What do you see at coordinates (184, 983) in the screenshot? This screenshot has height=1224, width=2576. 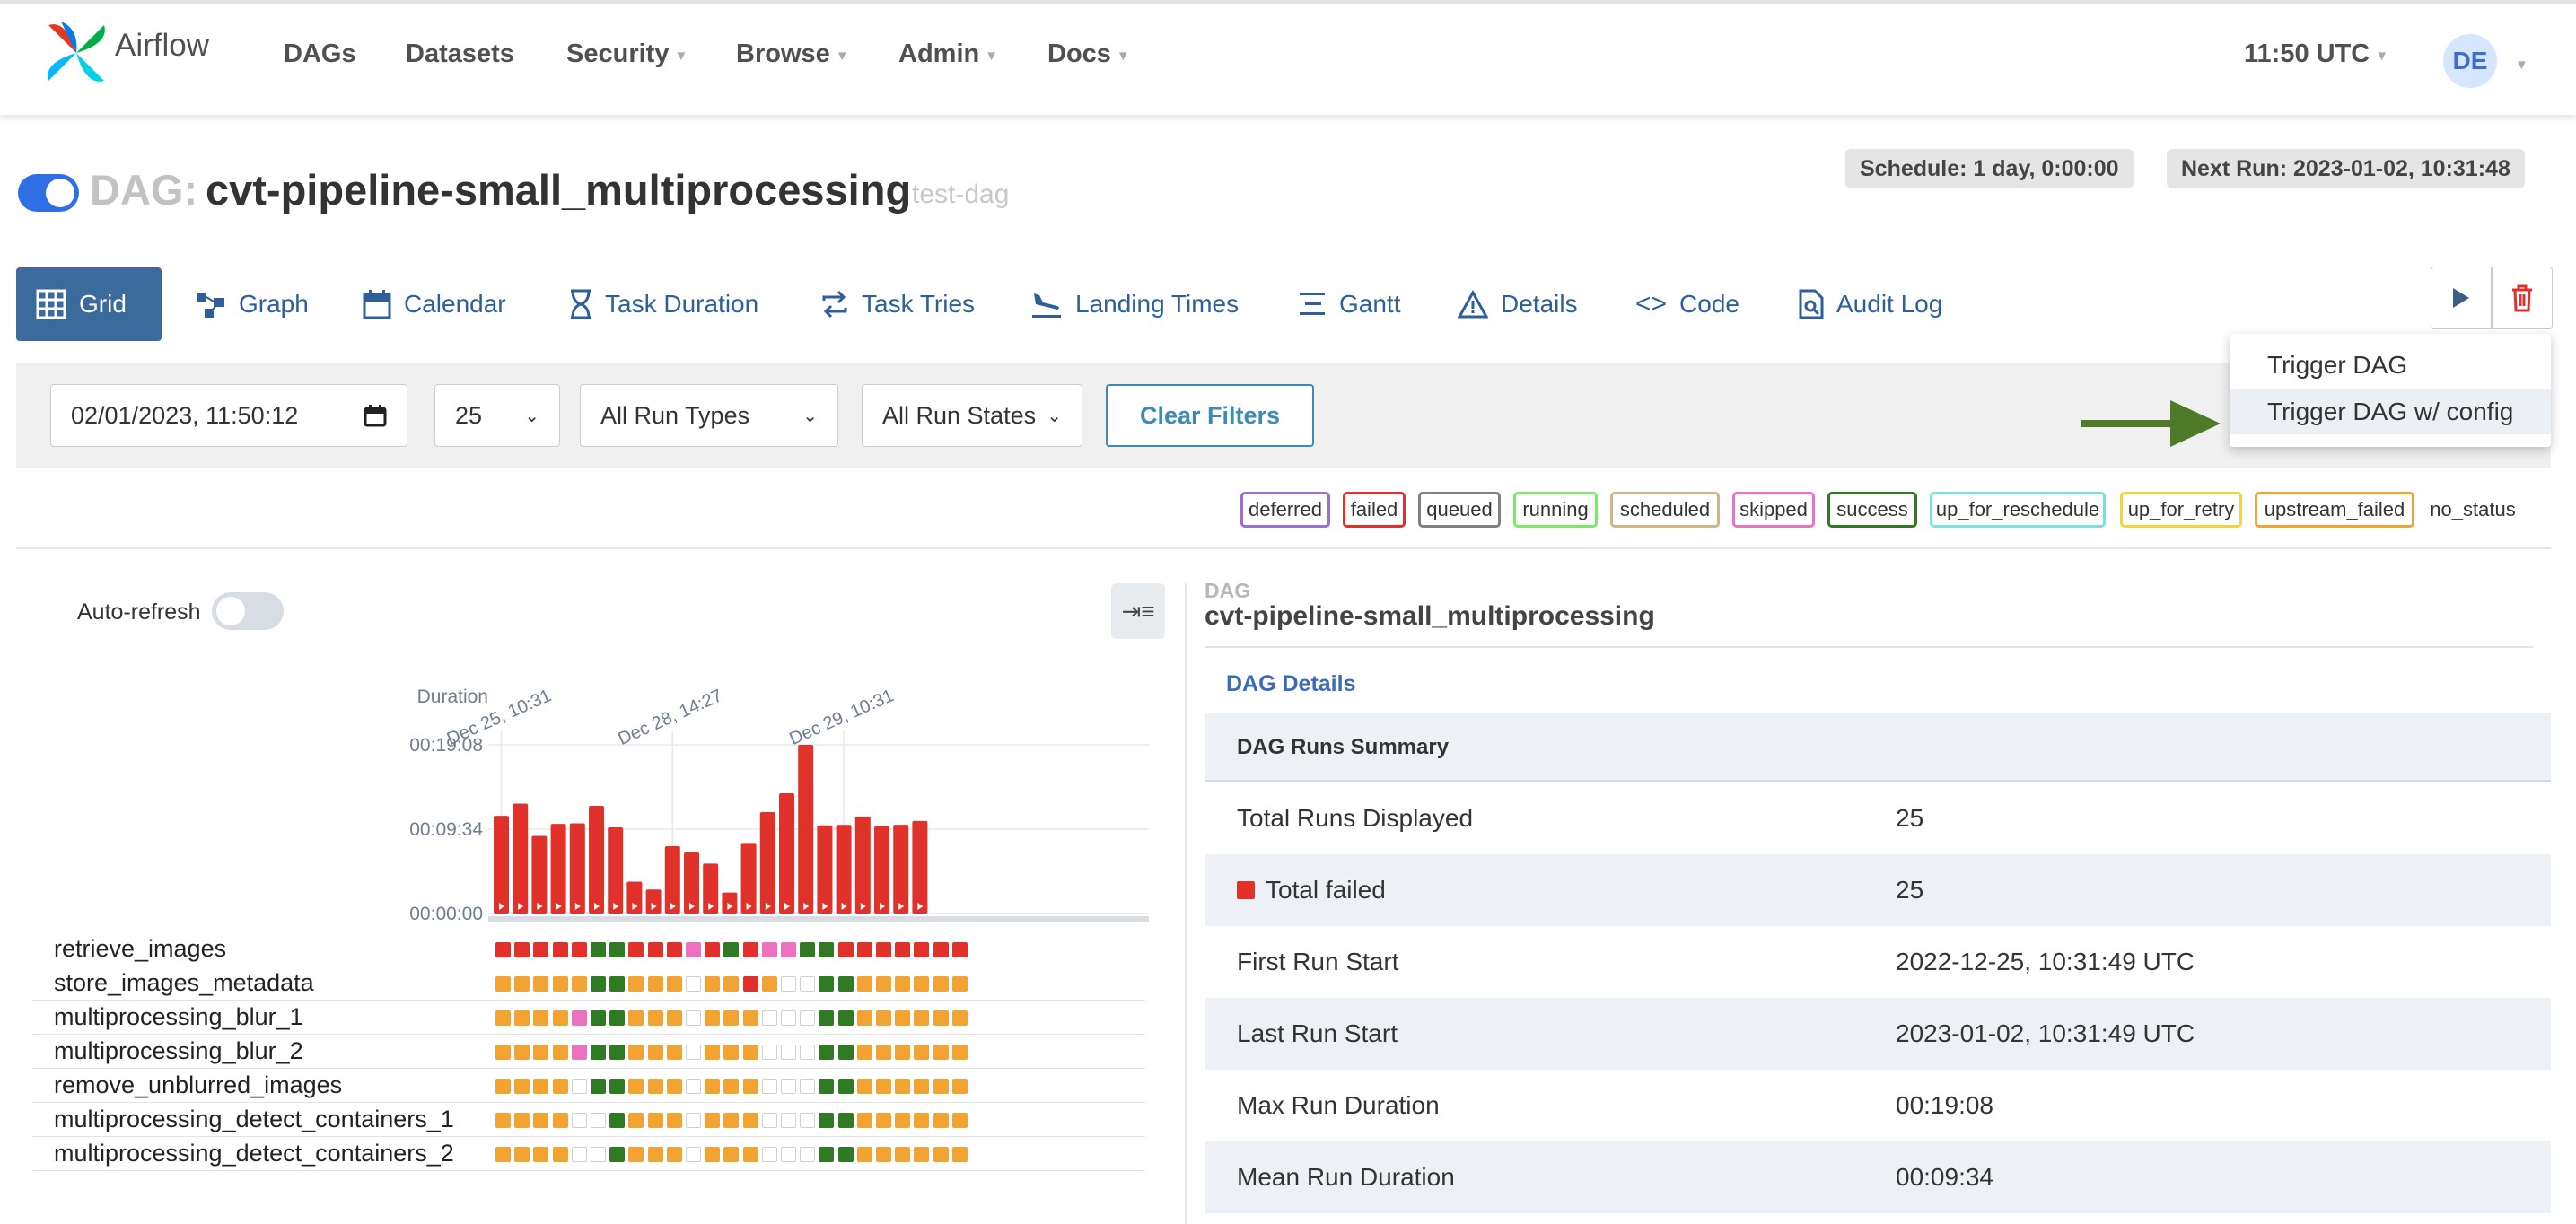 I see `task-name-store-images-metadata: store_images_metadata` at bounding box center [184, 983].